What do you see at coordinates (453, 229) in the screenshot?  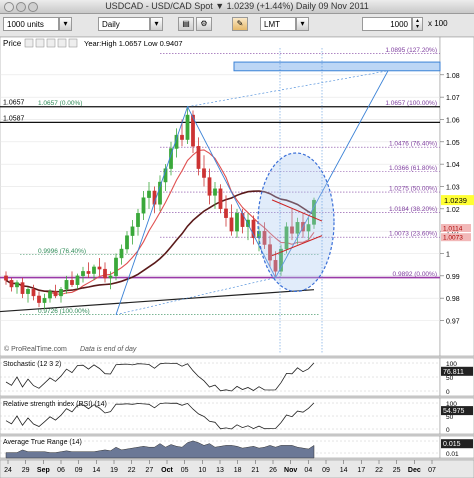 I see `level-tag-label: 1.0114` at bounding box center [453, 229].